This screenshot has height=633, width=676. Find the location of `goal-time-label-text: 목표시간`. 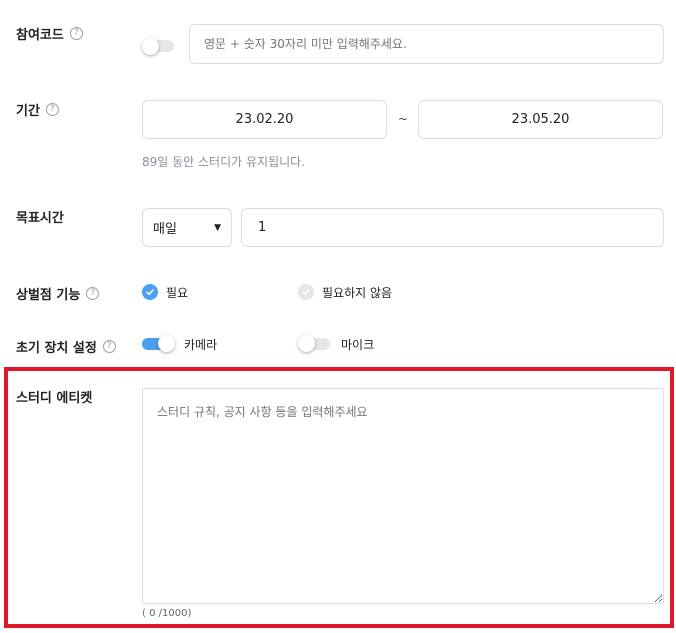

goal-time-label-text: 목표시간 is located at coordinates (40, 218).